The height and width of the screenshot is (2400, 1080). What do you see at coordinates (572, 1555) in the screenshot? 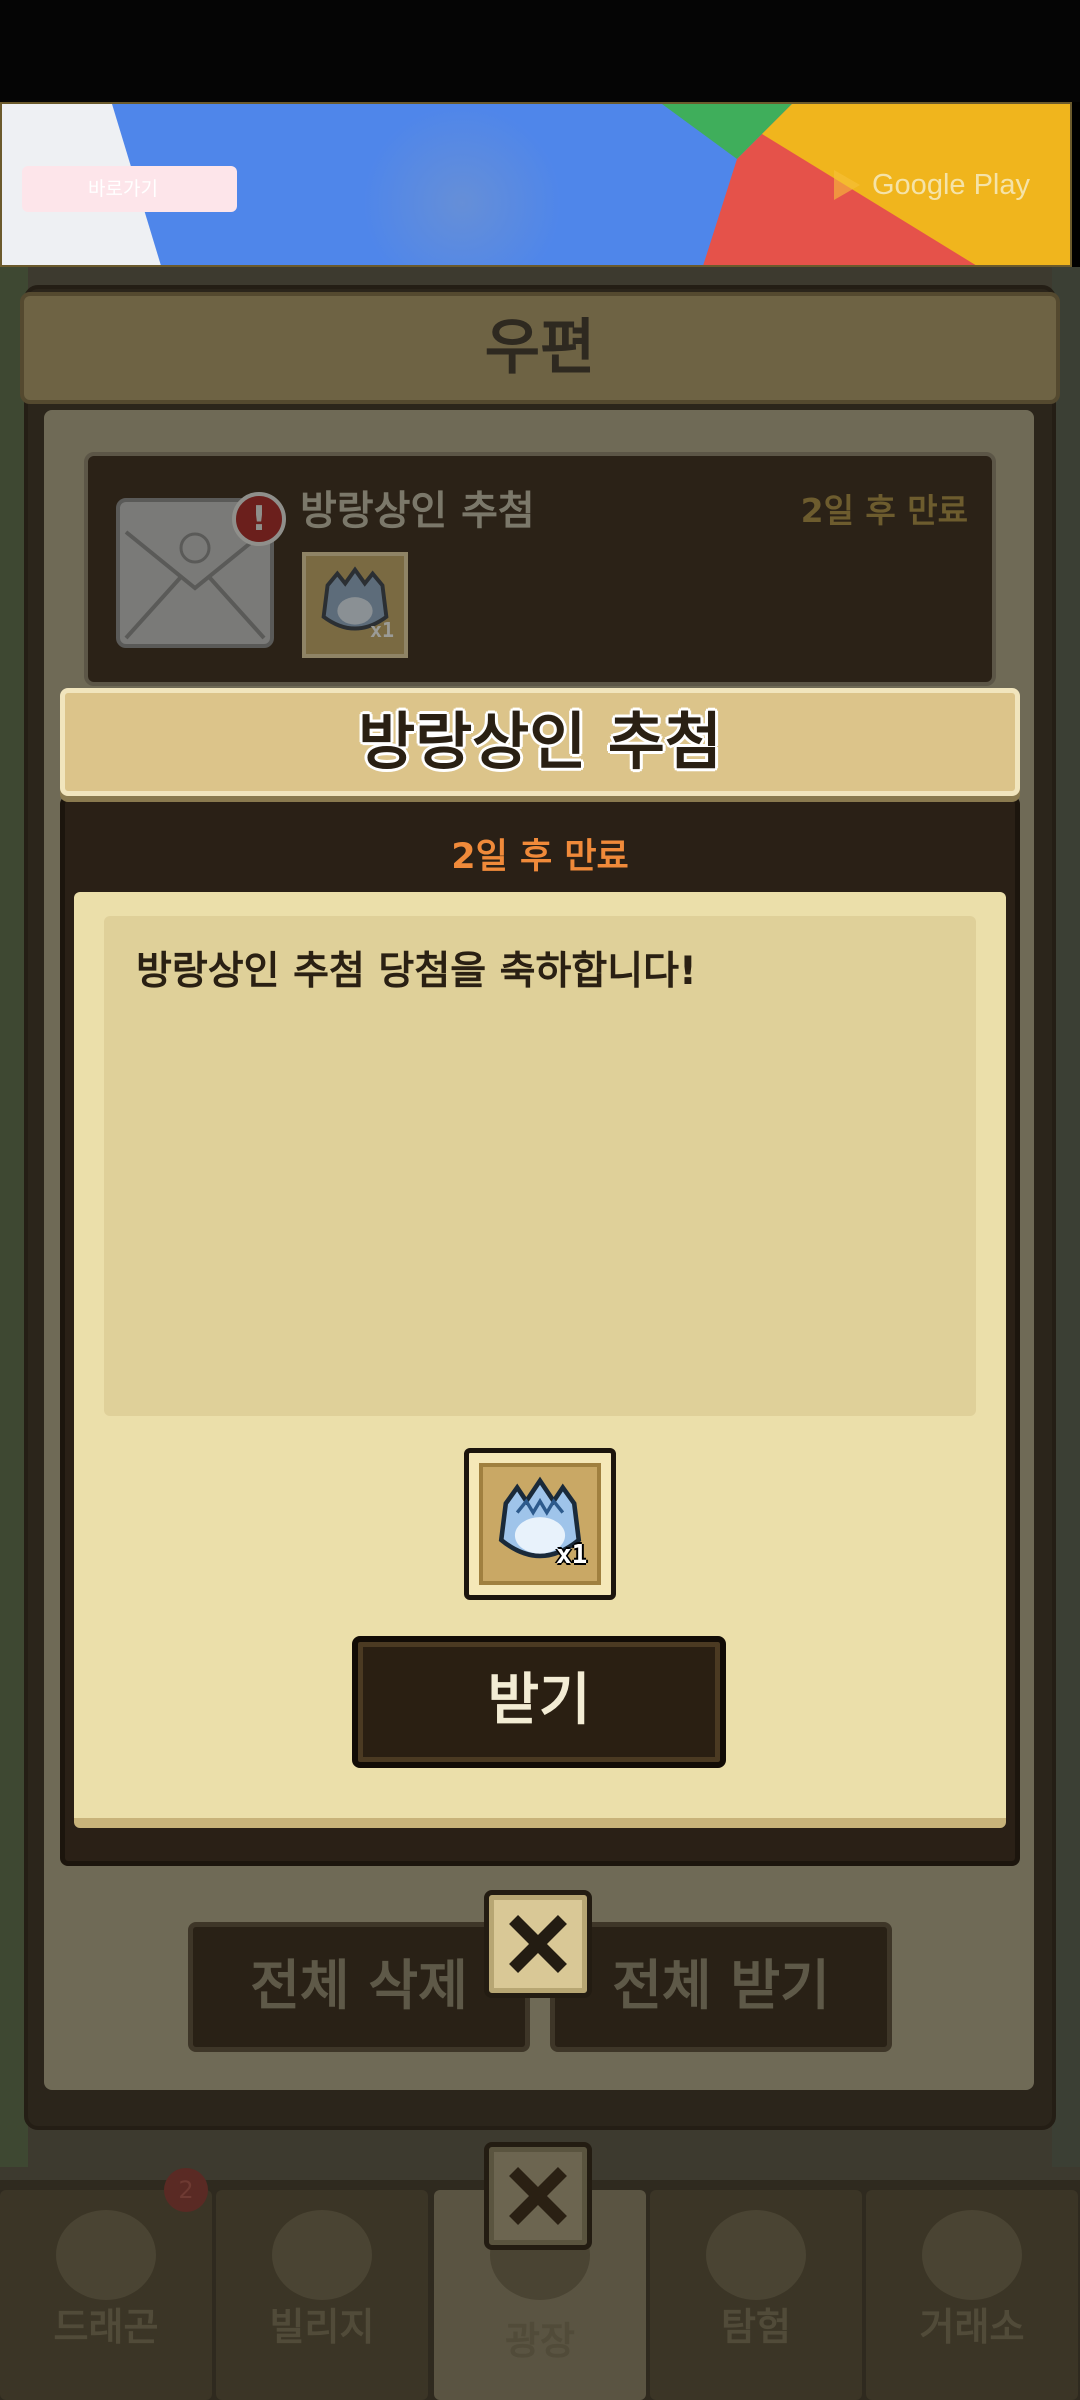
I see `reward-item-qty: x1` at bounding box center [572, 1555].